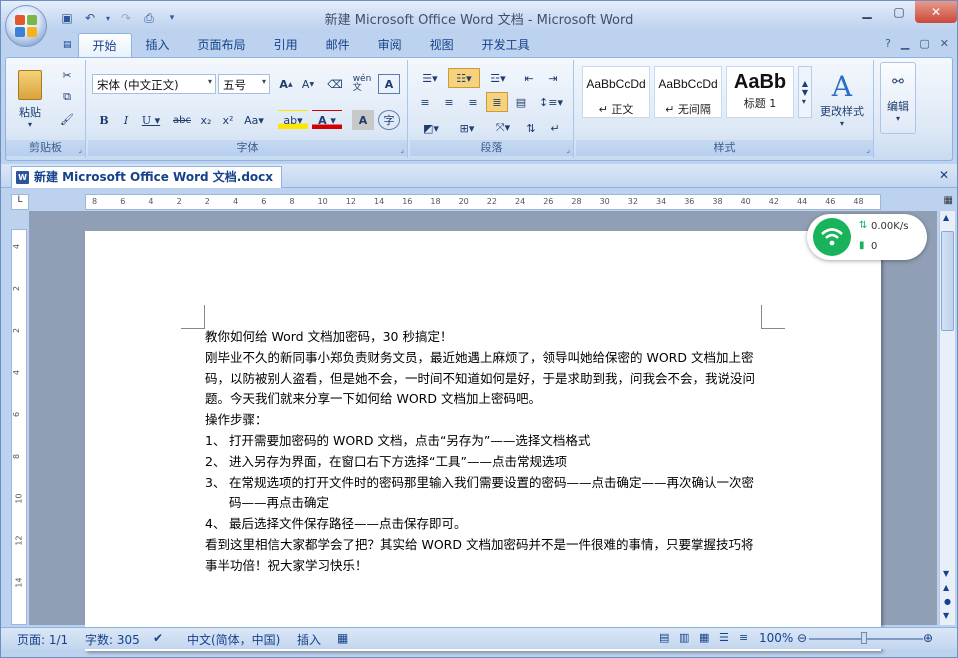 The image size is (958, 658). Describe the element at coordinates (151, 120) in the screenshot. I see `underline-icon: U ▾` at that location.